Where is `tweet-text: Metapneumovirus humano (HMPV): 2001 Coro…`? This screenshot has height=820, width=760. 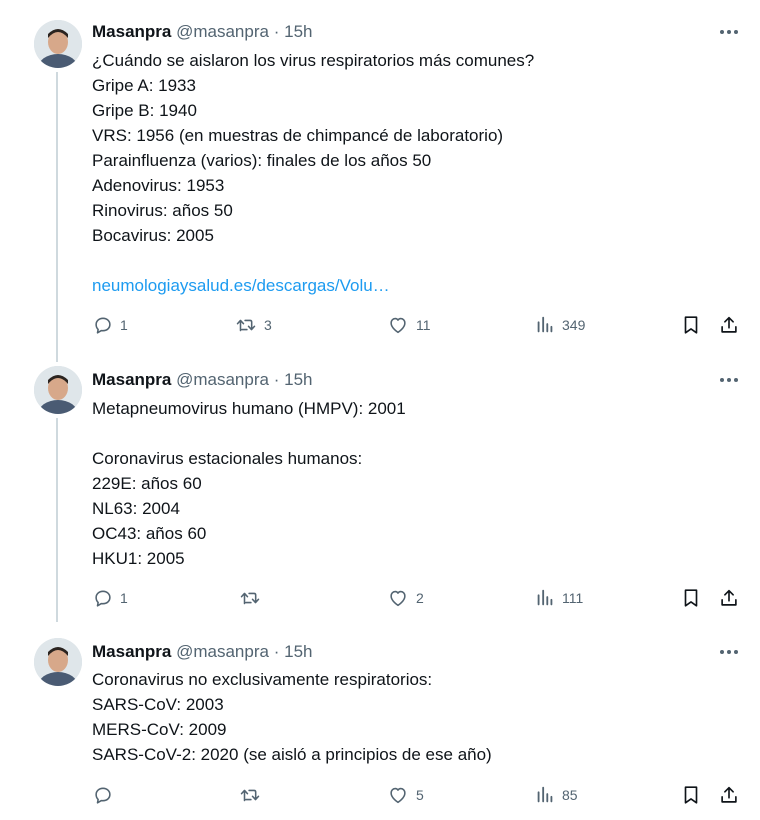 tweet-text: Metapneumovirus humano (HMPV): 2001 Coro… is located at coordinates (249, 483).